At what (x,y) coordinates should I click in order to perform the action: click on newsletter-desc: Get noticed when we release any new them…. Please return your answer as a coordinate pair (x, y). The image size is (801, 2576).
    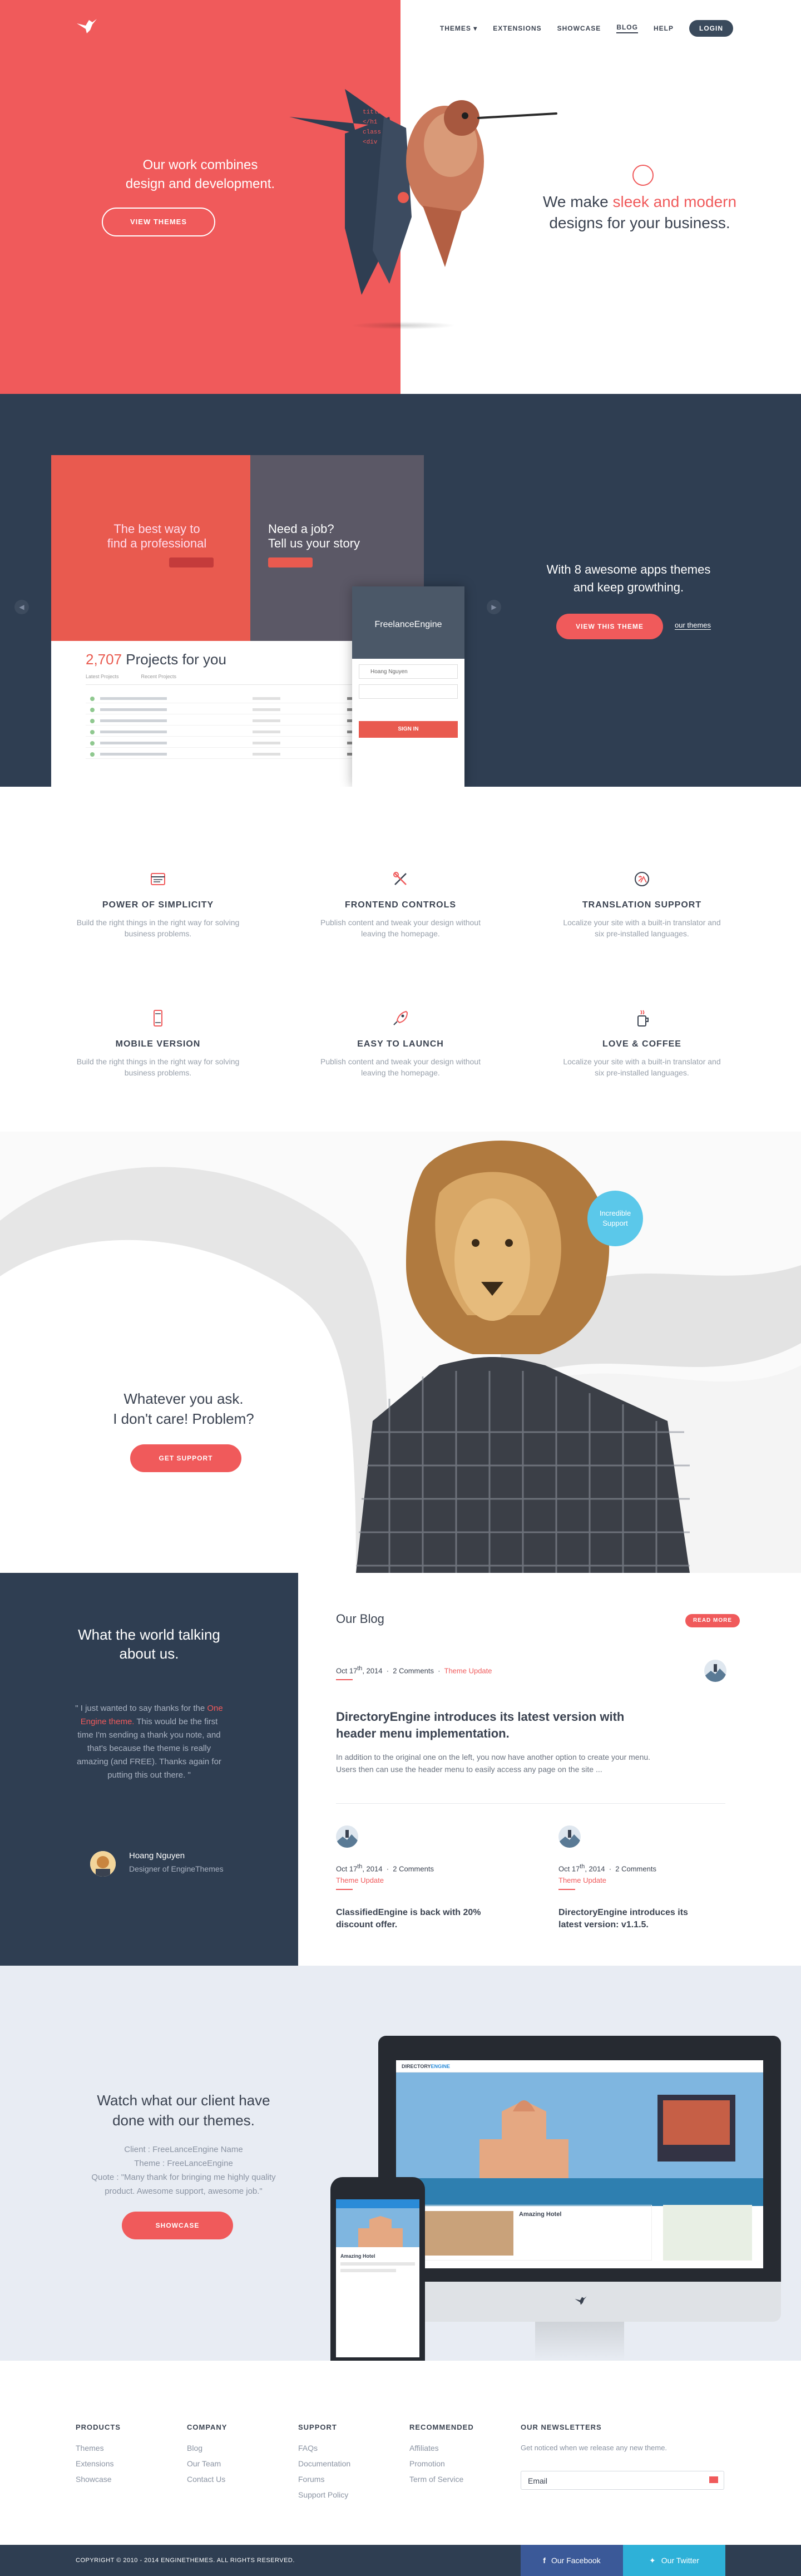
    Looking at the image, I should click on (594, 2448).